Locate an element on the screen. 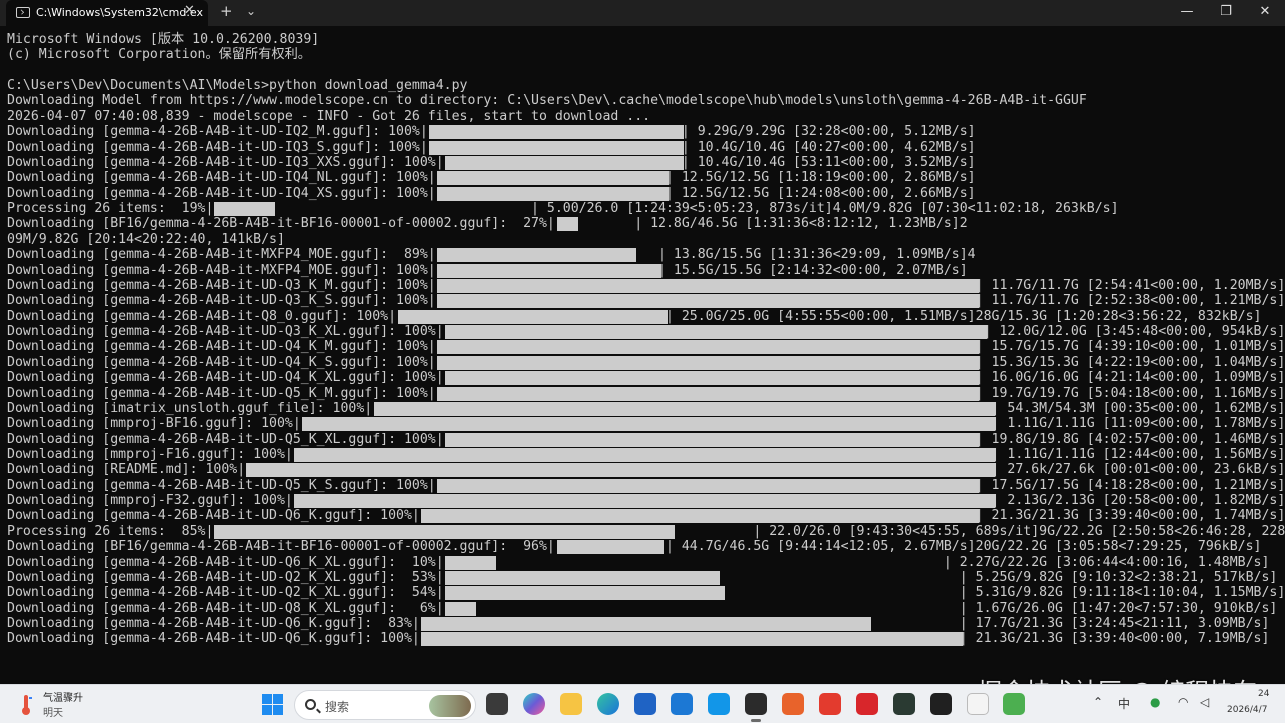 The width and height of the screenshot is (1285, 723). taskbar-search: 搜索 is located at coordinates (385, 705).